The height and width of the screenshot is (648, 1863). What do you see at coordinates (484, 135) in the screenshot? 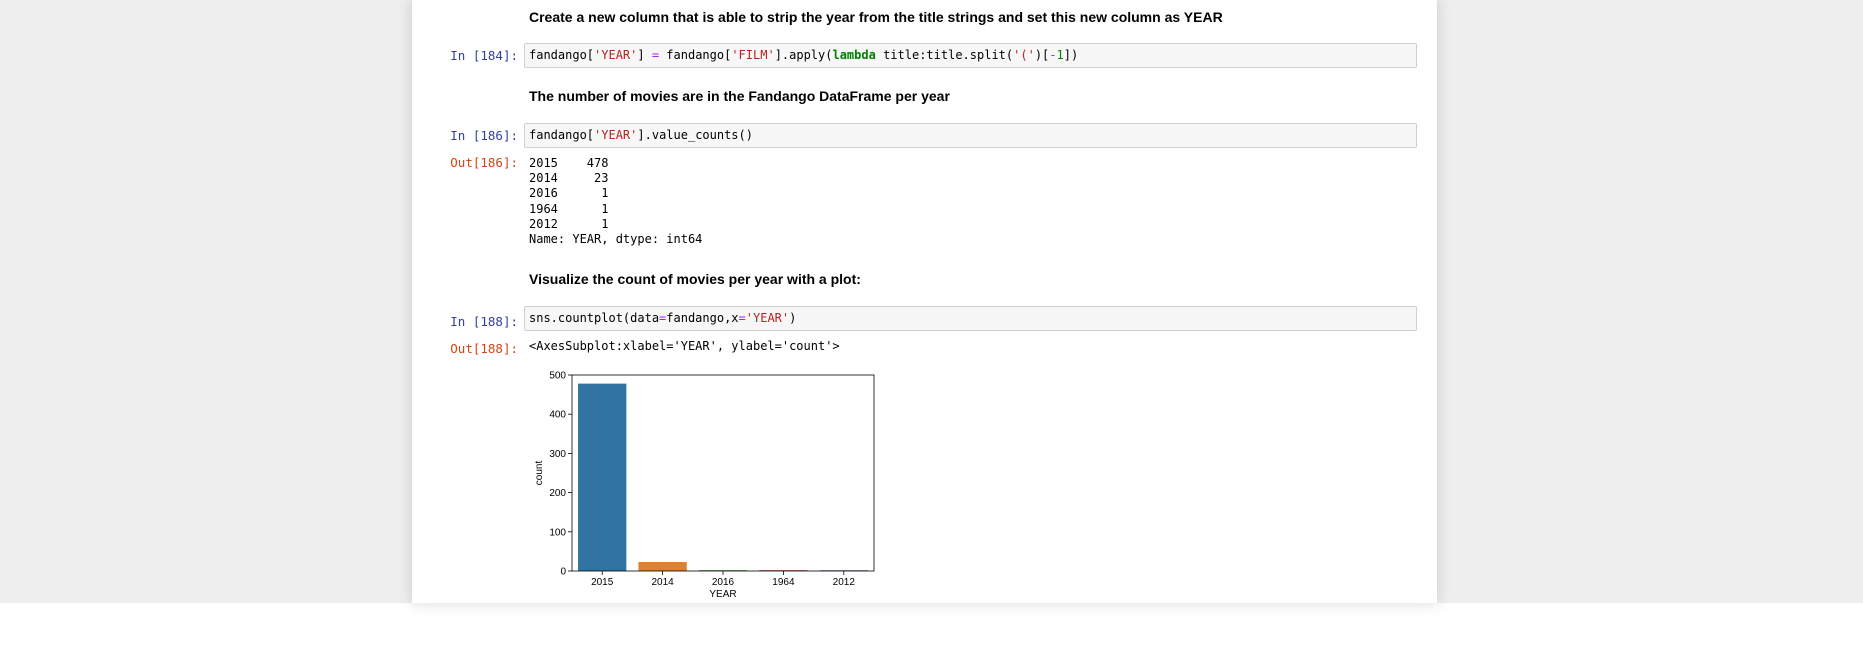
I see `input-prompt-186: In [186]:` at bounding box center [484, 135].